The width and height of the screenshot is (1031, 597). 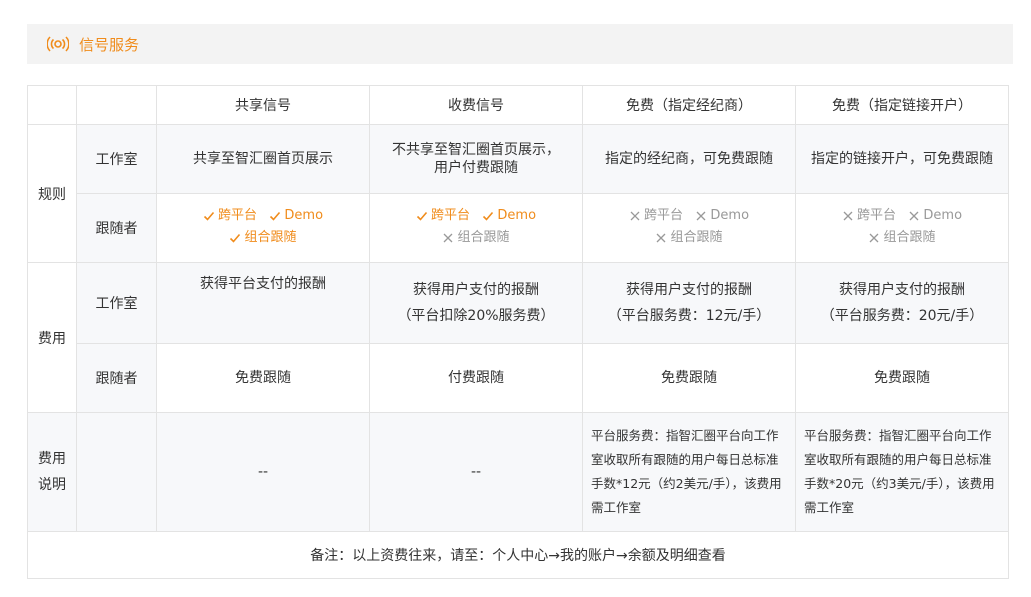 I want to click on rule-text-line2: 用户付费跟随, so click(x=476, y=168).